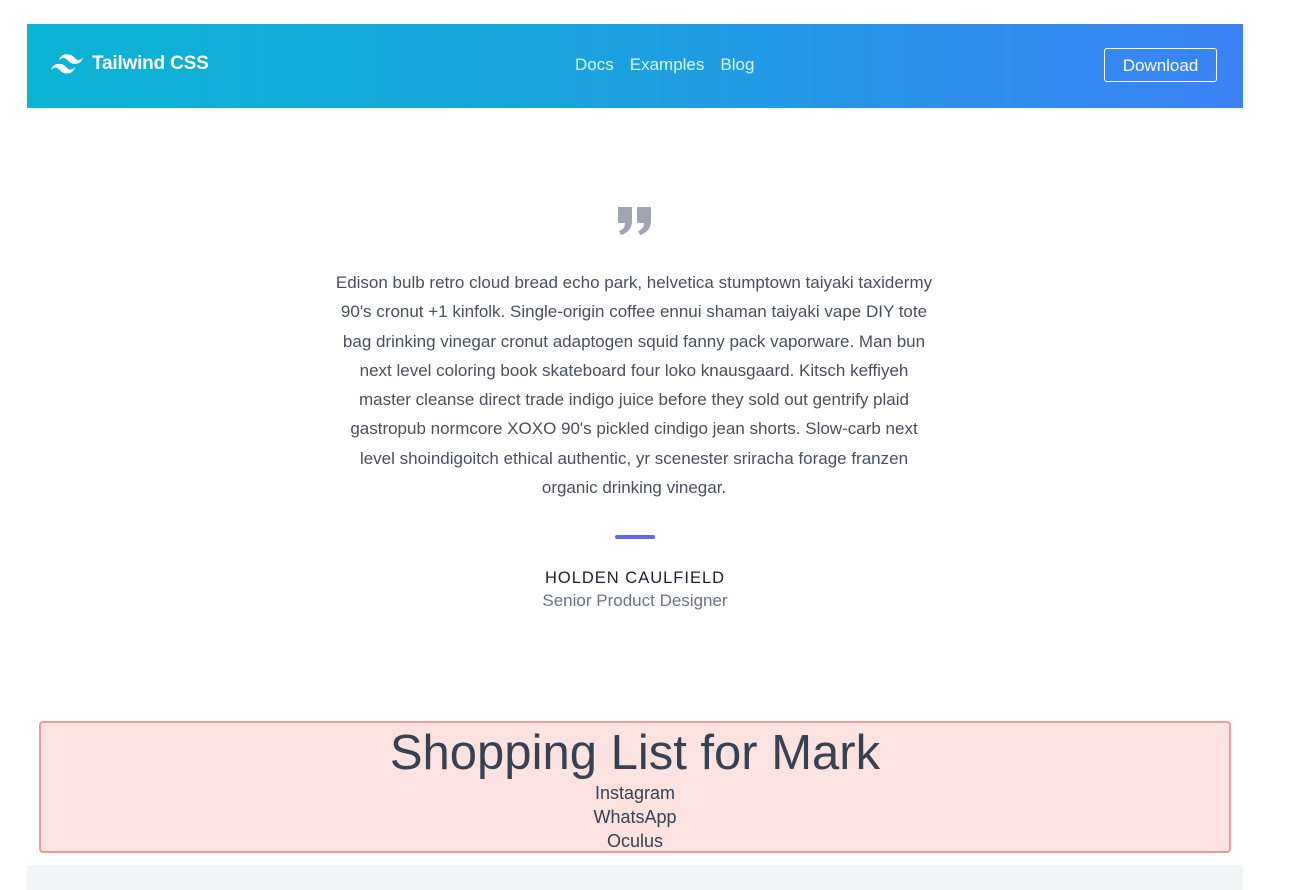 This screenshot has width=1291, height=890. What do you see at coordinates (634, 221) in the screenshot?
I see `quote-icon` at bounding box center [634, 221].